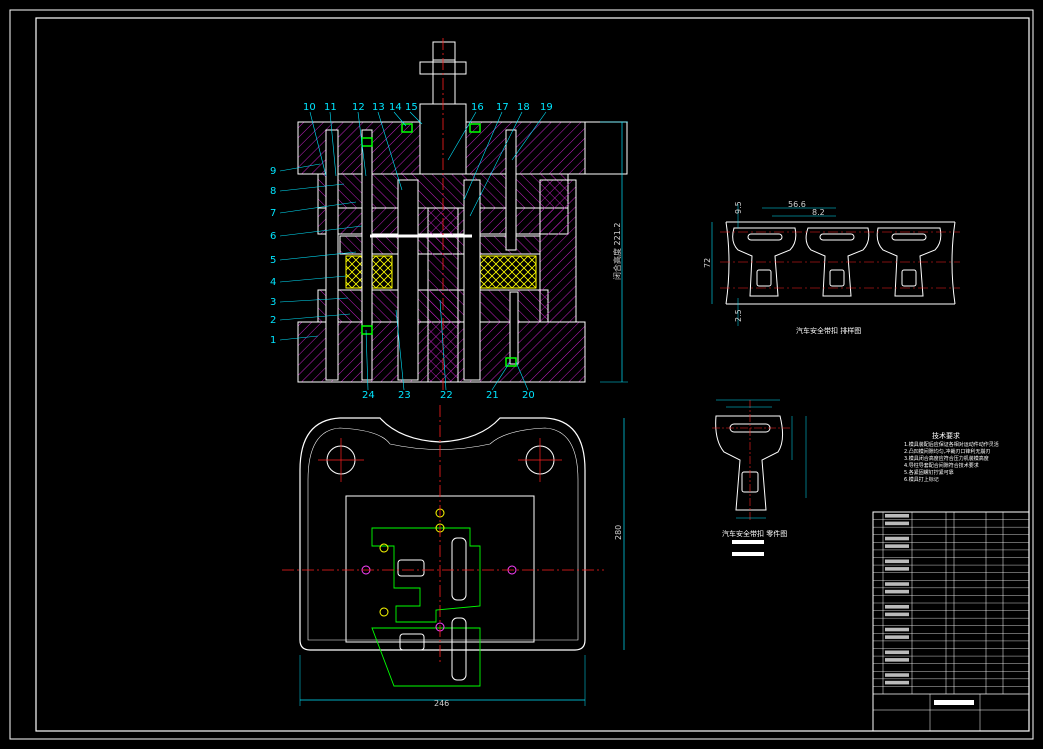 The image size is (1043, 749). Describe the element at coordinates (617, 251) in the screenshot. I see `assembly-height-dimension: 闭合高度 221.2` at that location.